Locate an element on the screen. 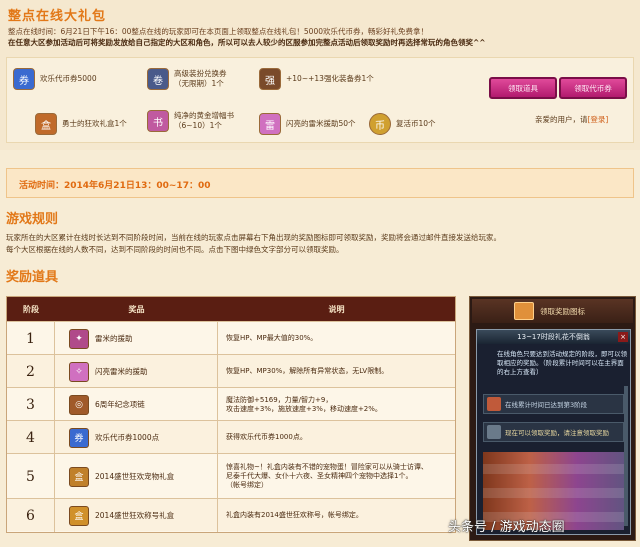 The height and width of the screenshot is (547, 640). prize-cell: 盒 2014盛世狂欢宠物礼盒 is located at coordinates (136, 476).